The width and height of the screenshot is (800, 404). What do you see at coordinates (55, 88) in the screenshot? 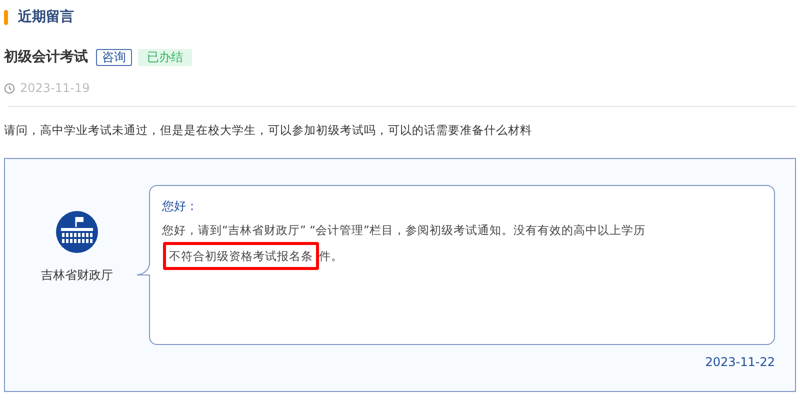
I see `message-date: 2023-11-19` at bounding box center [55, 88].